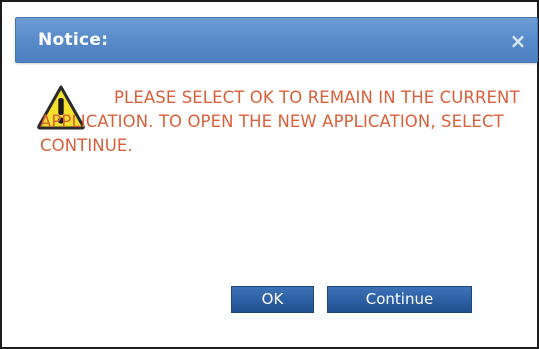 The image size is (539, 349). I want to click on continue-button: Continue, so click(399, 299).